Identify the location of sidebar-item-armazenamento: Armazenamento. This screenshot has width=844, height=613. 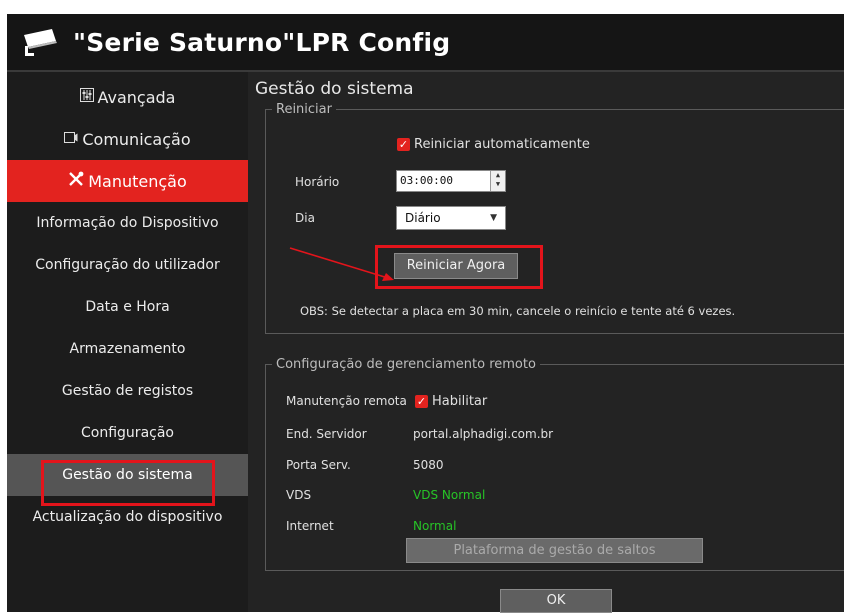
(127, 349).